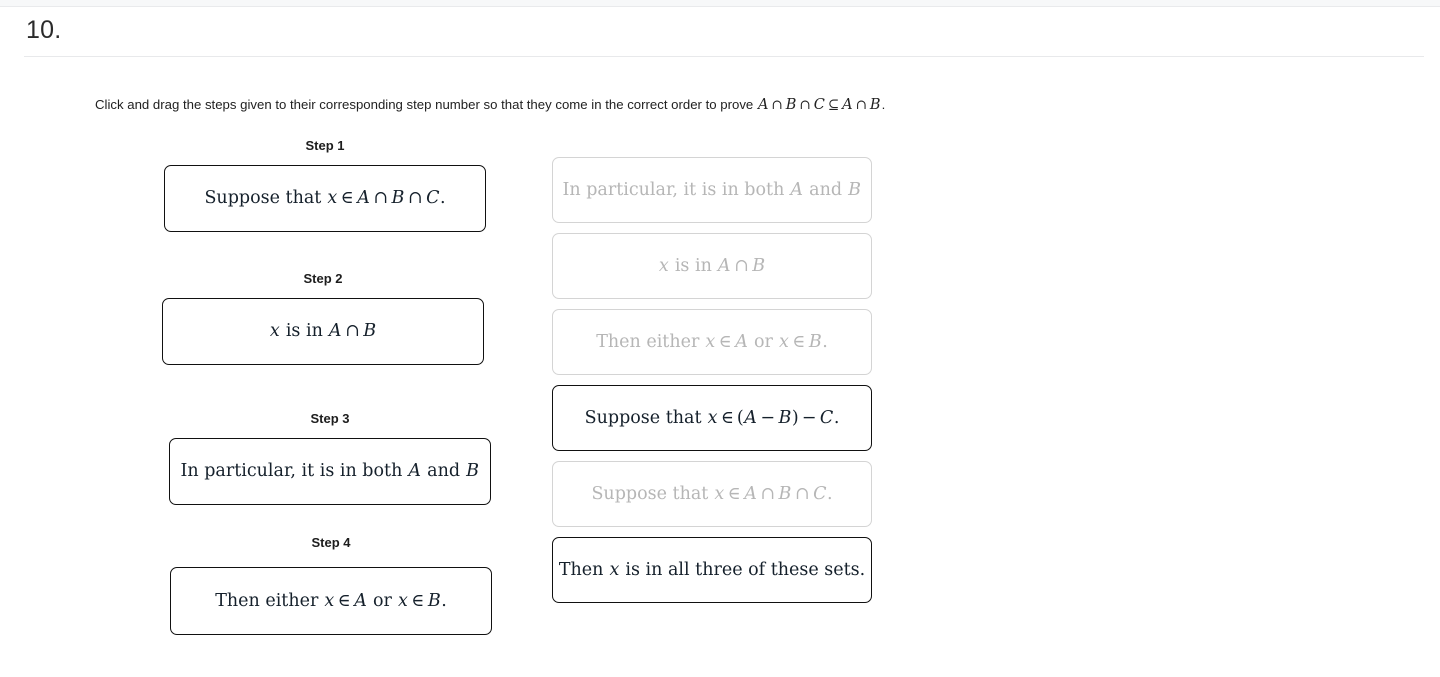 Image resolution: width=1440 pixels, height=677 pixels. I want to click on step-3-dropzone: In particular, it is in both A and B, so click(330, 471).